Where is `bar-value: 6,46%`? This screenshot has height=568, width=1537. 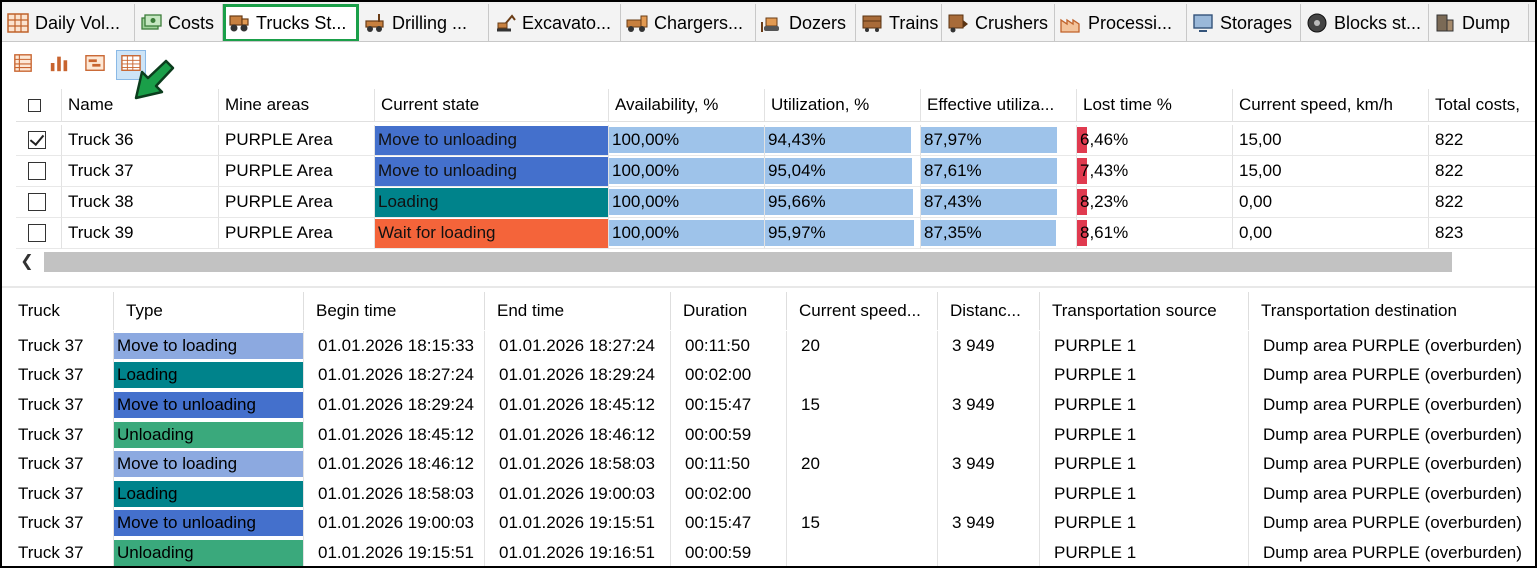 bar-value: 6,46% is located at coordinates (1104, 139).